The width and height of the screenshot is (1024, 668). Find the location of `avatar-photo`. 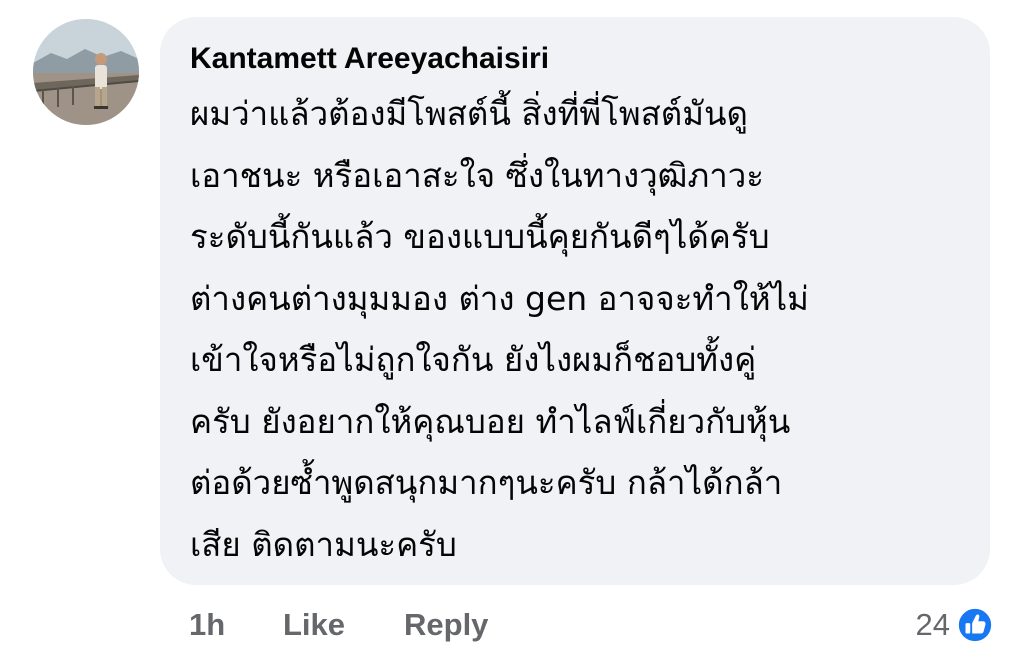

avatar-photo is located at coordinates (86, 72).